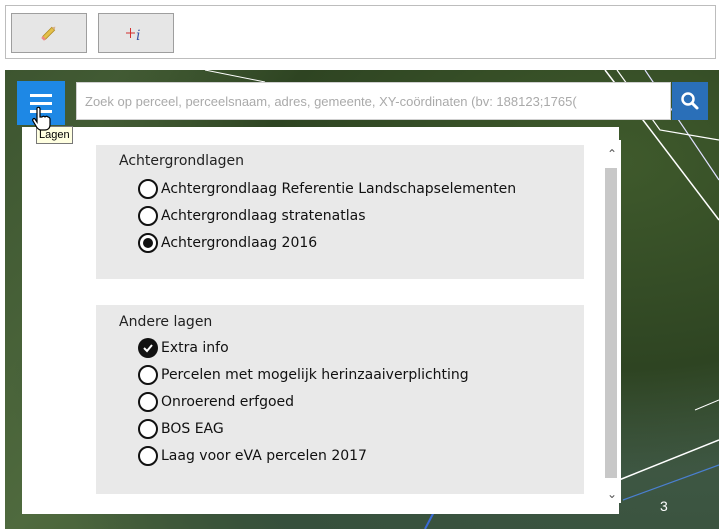  Describe the element at coordinates (138, 36) in the screenshot. I see `svg-text: i` at that location.